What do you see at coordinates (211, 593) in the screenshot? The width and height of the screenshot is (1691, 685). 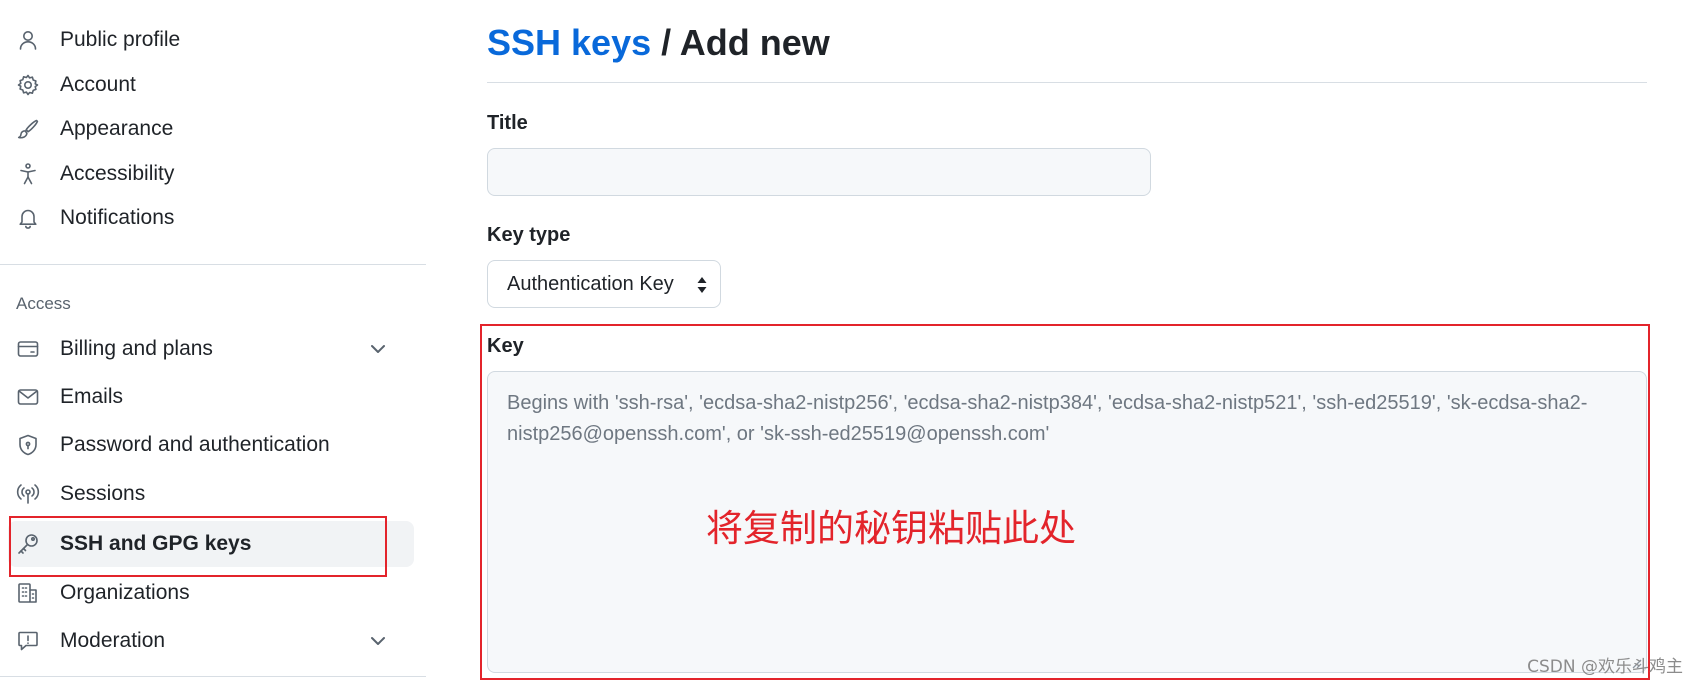 I see `sidebar-item-organizations: Organizations` at bounding box center [211, 593].